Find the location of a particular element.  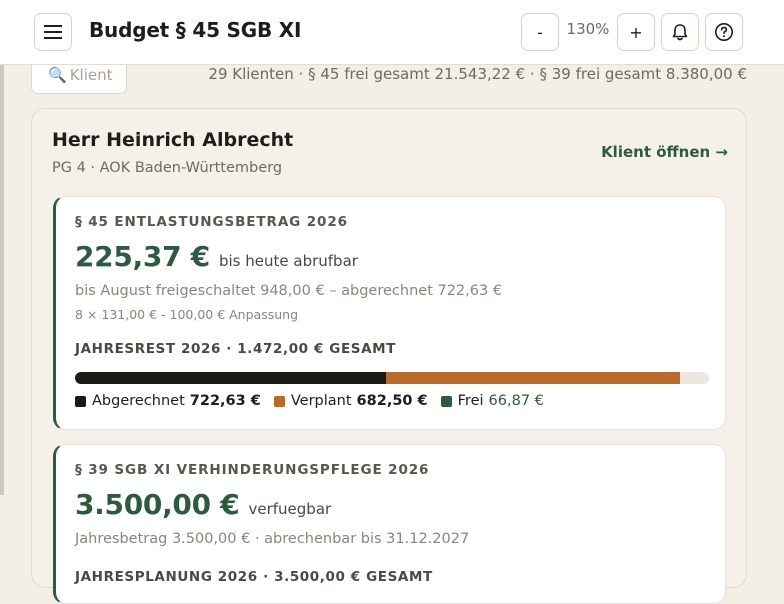

budget-45-progress-bar is located at coordinates (392, 378).